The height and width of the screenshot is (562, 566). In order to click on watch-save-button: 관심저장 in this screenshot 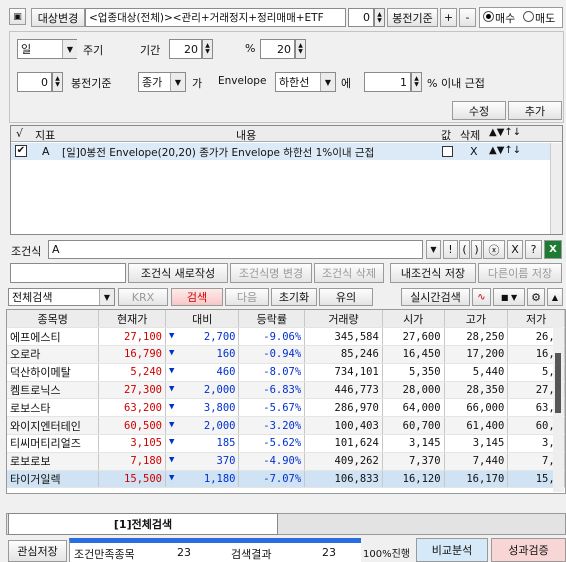, I will do `click(37, 551)`.